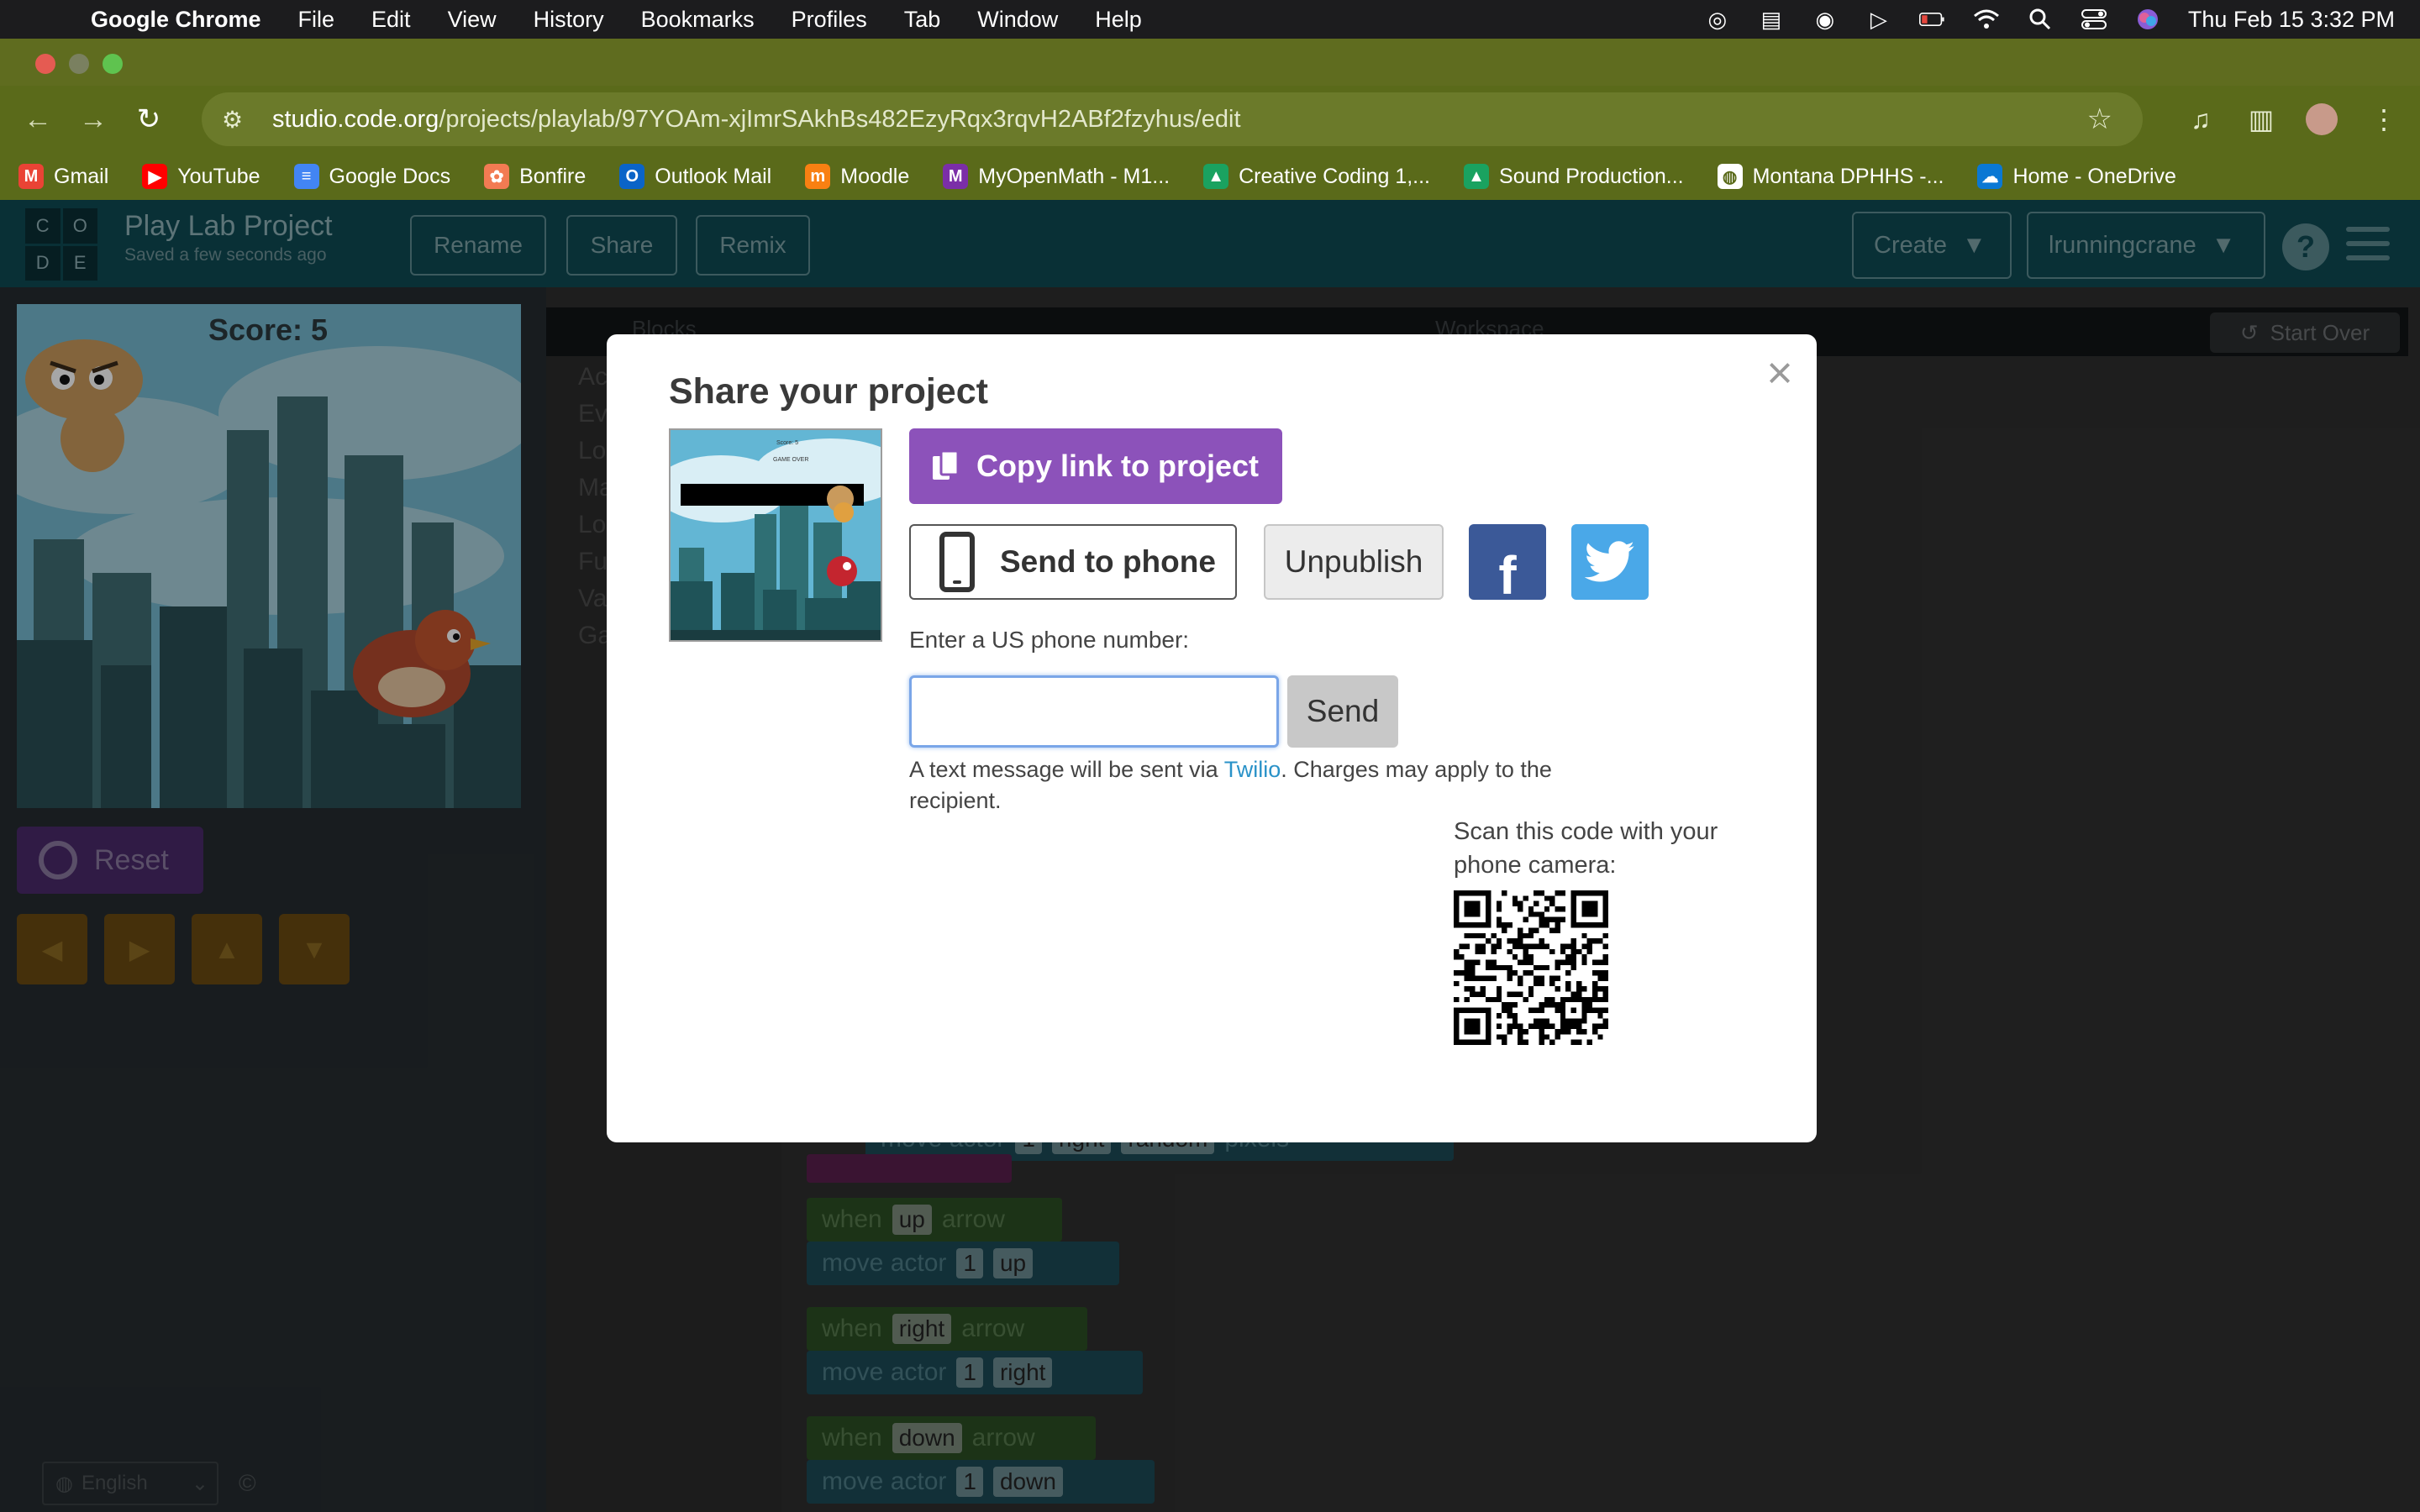 The image size is (2420, 1512). What do you see at coordinates (1095, 466) in the screenshot?
I see `copy-link-button: Copy link to project` at bounding box center [1095, 466].